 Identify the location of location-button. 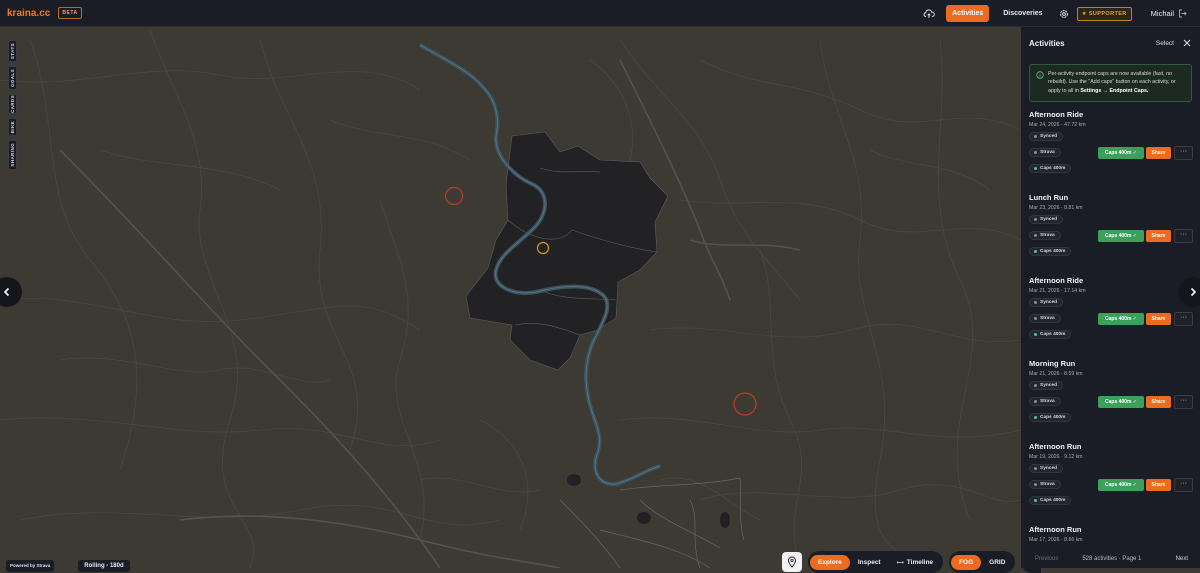
(792, 562).